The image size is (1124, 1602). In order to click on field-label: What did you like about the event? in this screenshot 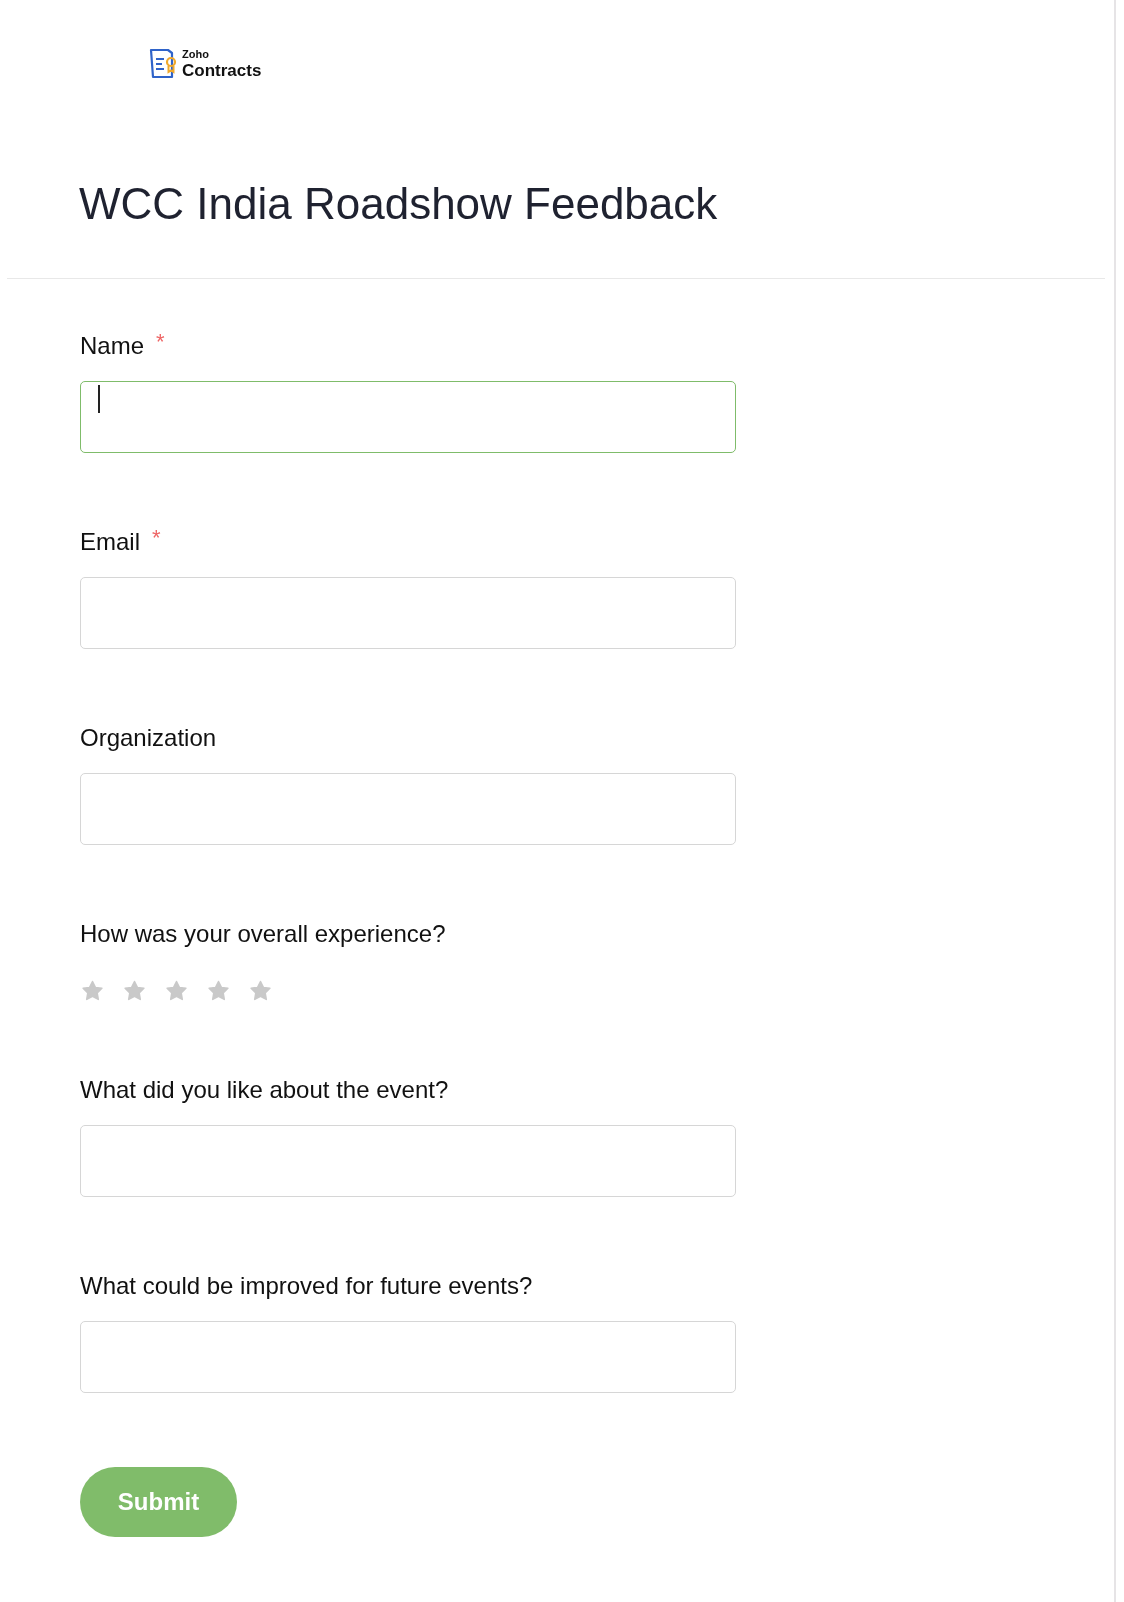, I will do `click(264, 1090)`.